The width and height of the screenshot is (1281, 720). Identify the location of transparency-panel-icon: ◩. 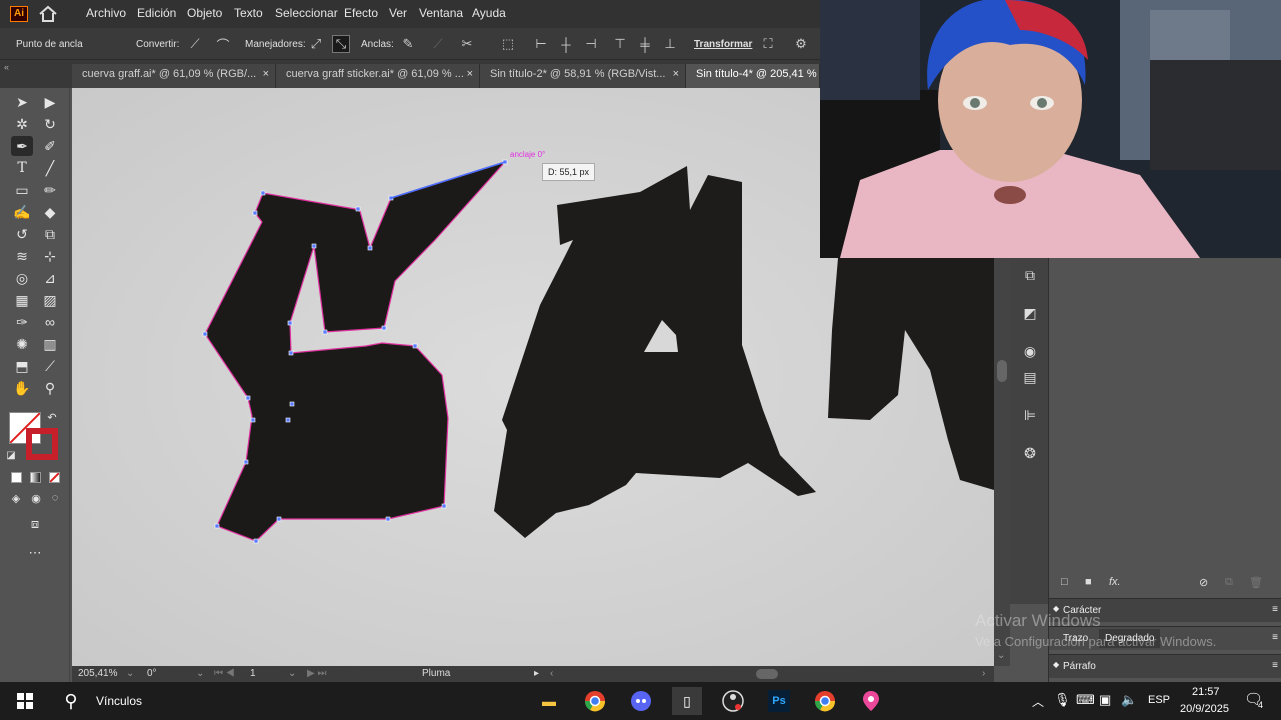
(1030, 313).